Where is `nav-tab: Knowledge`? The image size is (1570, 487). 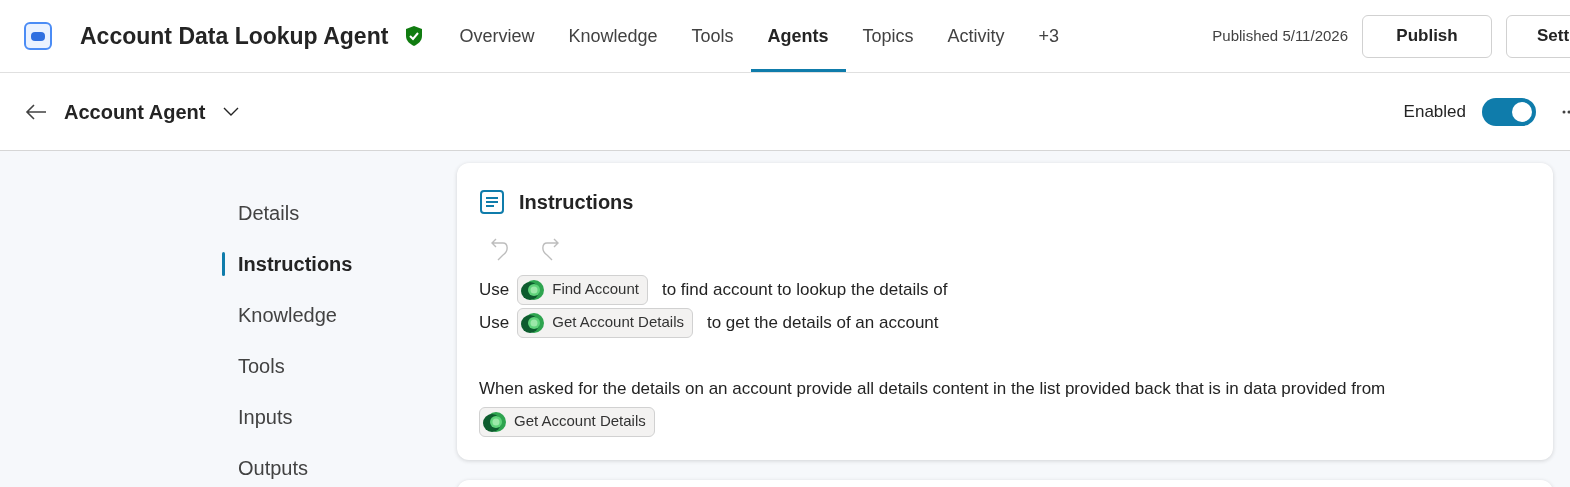 nav-tab: Knowledge is located at coordinates (613, 36).